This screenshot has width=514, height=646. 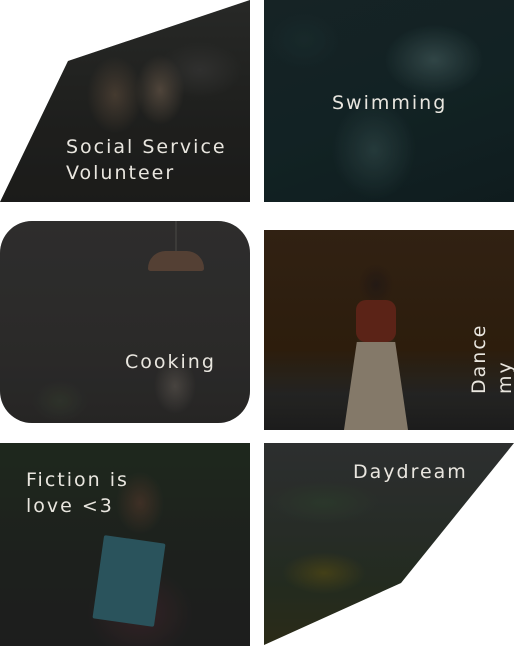 What do you see at coordinates (410, 472) in the screenshot?
I see `tile-label-daydream: Daydream` at bounding box center [410, 472].